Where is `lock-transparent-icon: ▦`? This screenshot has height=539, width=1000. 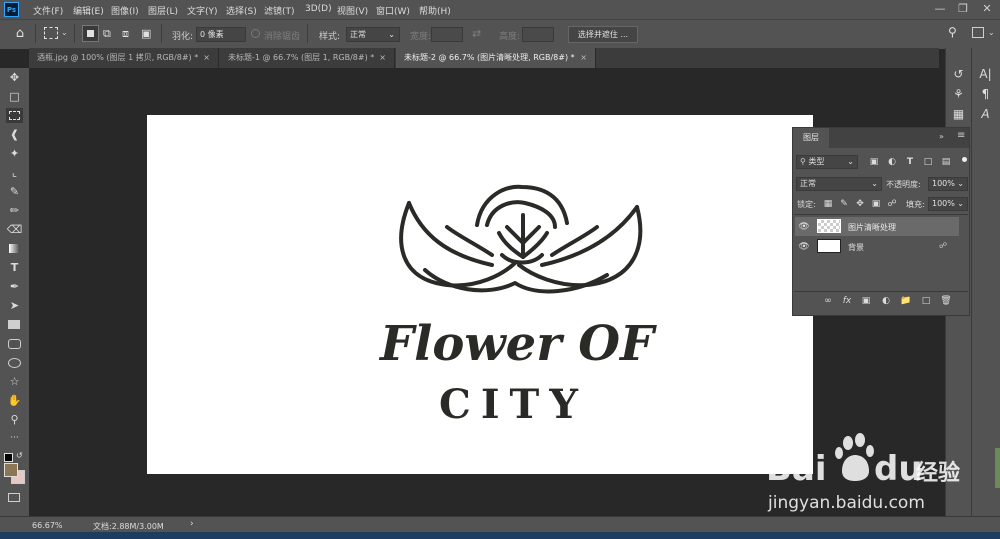
lock-transparent-icon: ▦ is located at coordinates (828, 204).